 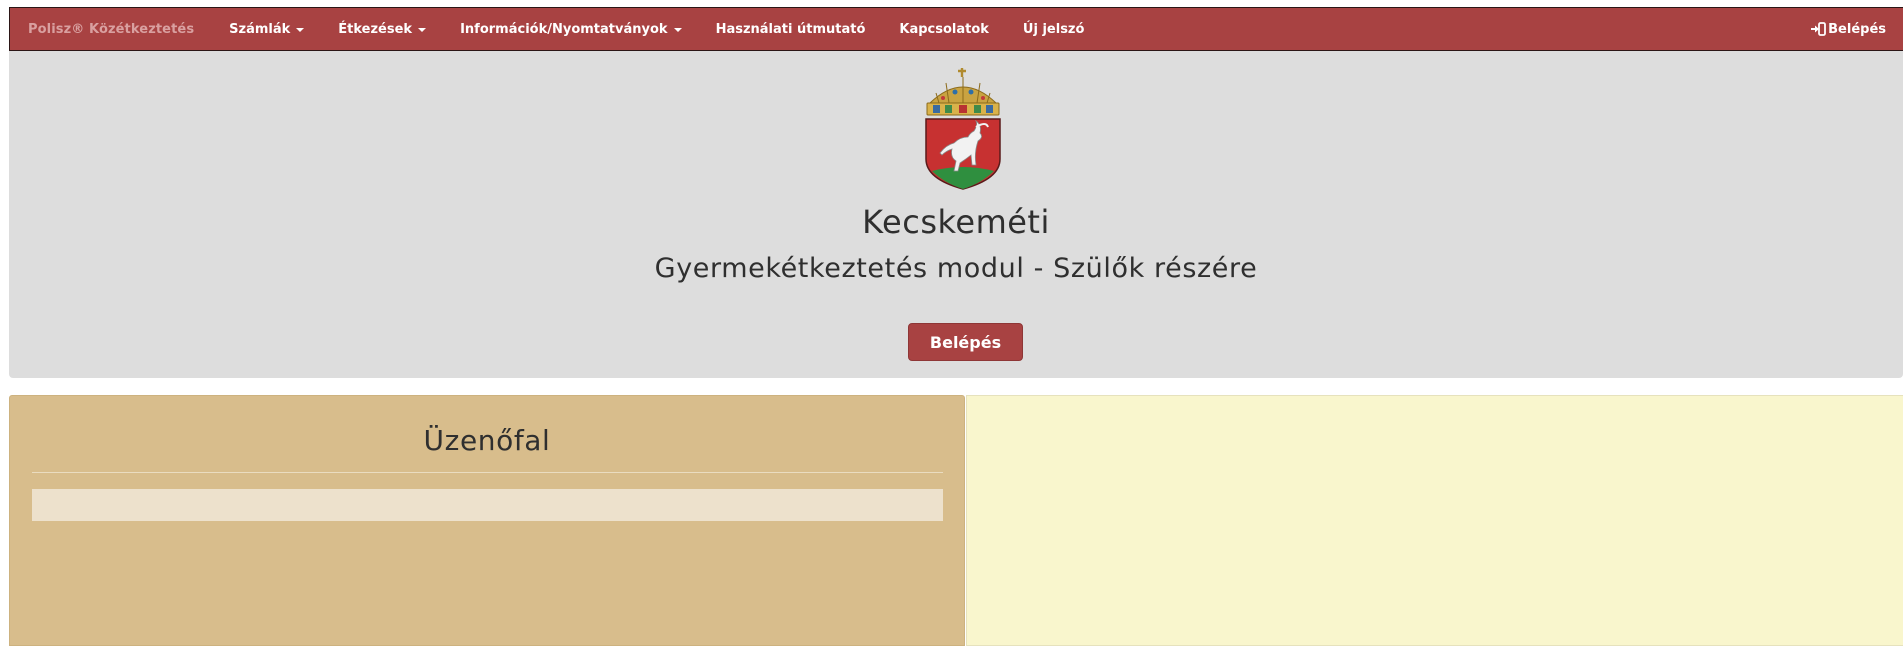 What do you see at coordinates (1857, 29) in the screenshot?
I see `nav-login-label: Belépés` at bounding box center [1857, 29].